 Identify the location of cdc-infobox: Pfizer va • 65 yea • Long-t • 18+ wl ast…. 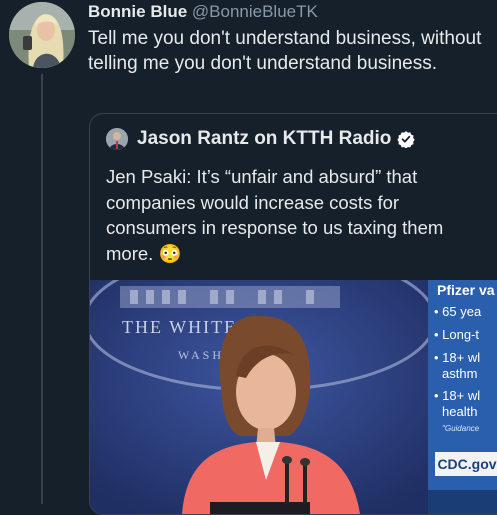
(462, 397).